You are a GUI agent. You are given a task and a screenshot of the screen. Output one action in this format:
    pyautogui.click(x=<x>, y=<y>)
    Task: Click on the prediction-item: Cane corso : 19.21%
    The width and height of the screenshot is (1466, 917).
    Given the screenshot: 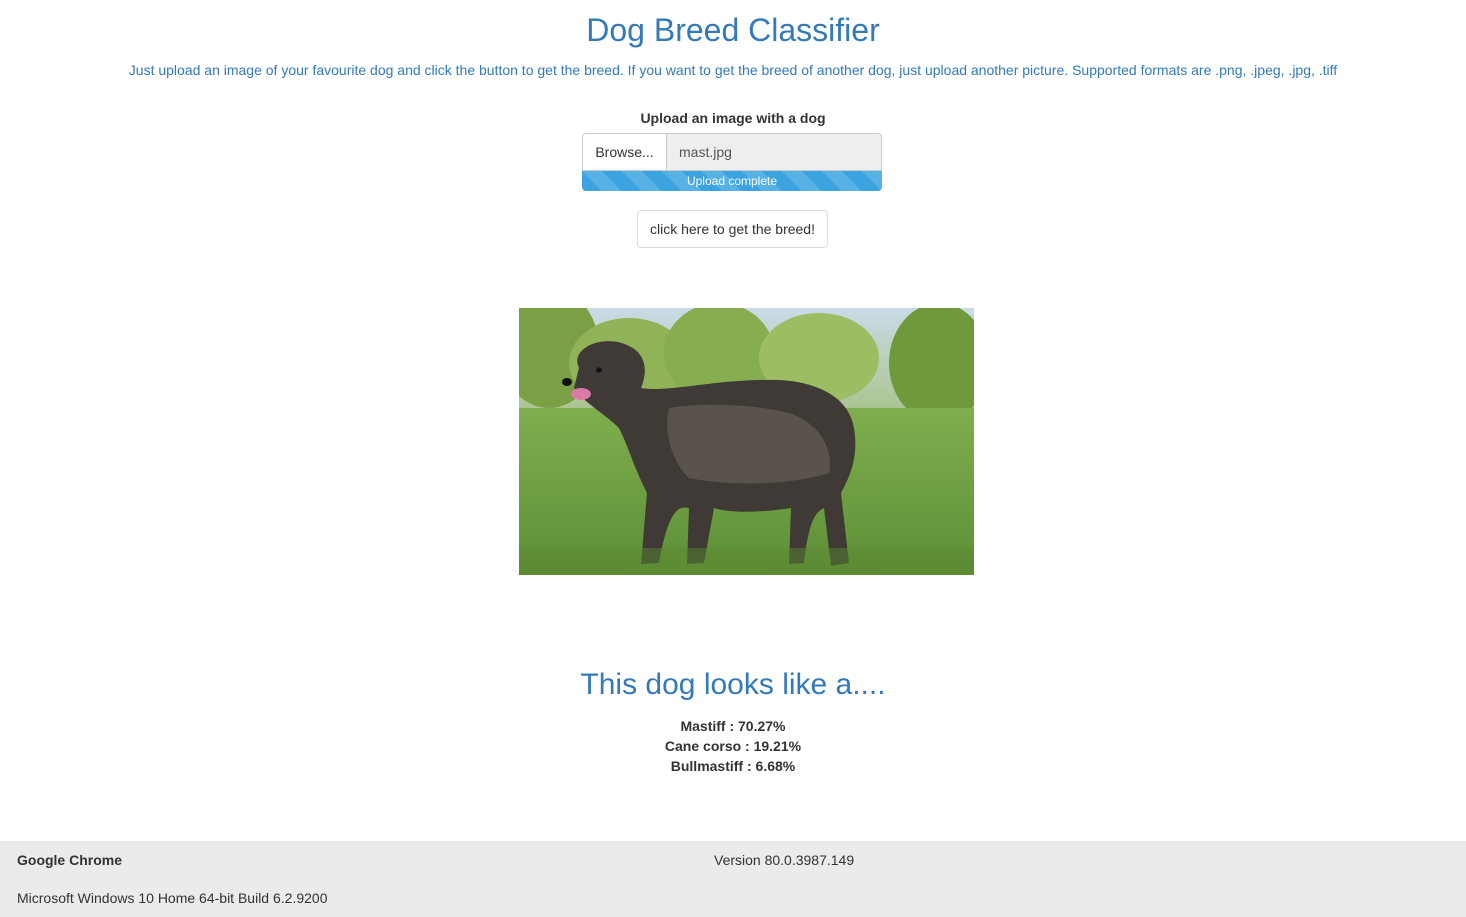 What is the action you would take?
    pyautogui.click(x=733, y=746)
    